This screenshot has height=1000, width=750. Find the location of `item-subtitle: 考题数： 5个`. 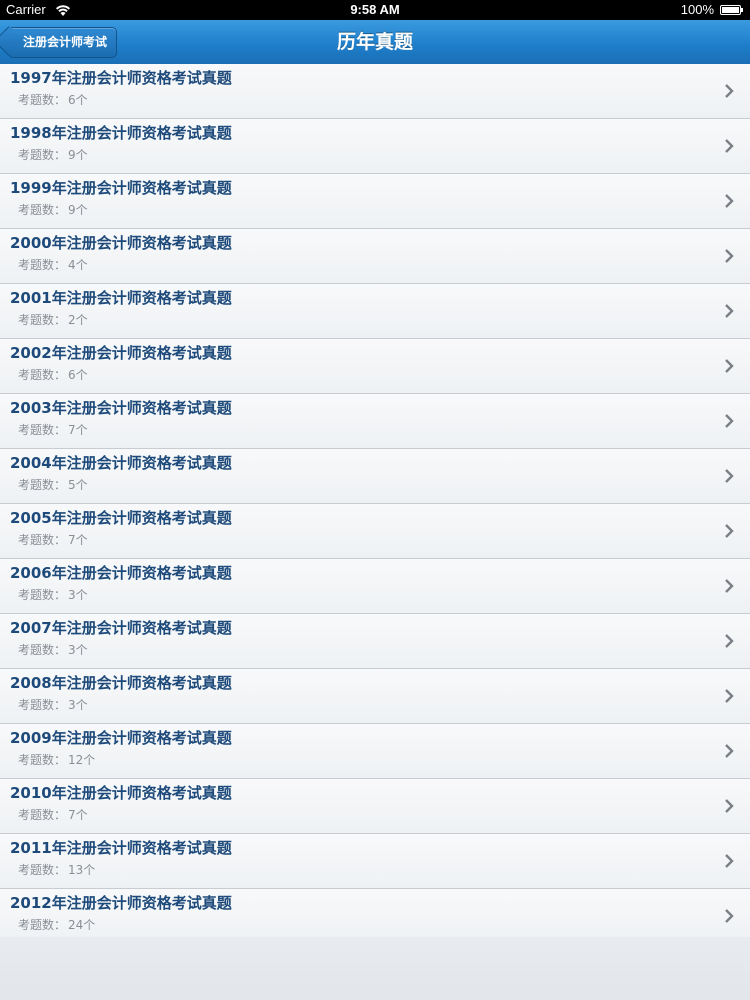

item-subtitle: 考题数： 5个 is located at coordinates (53, 484).